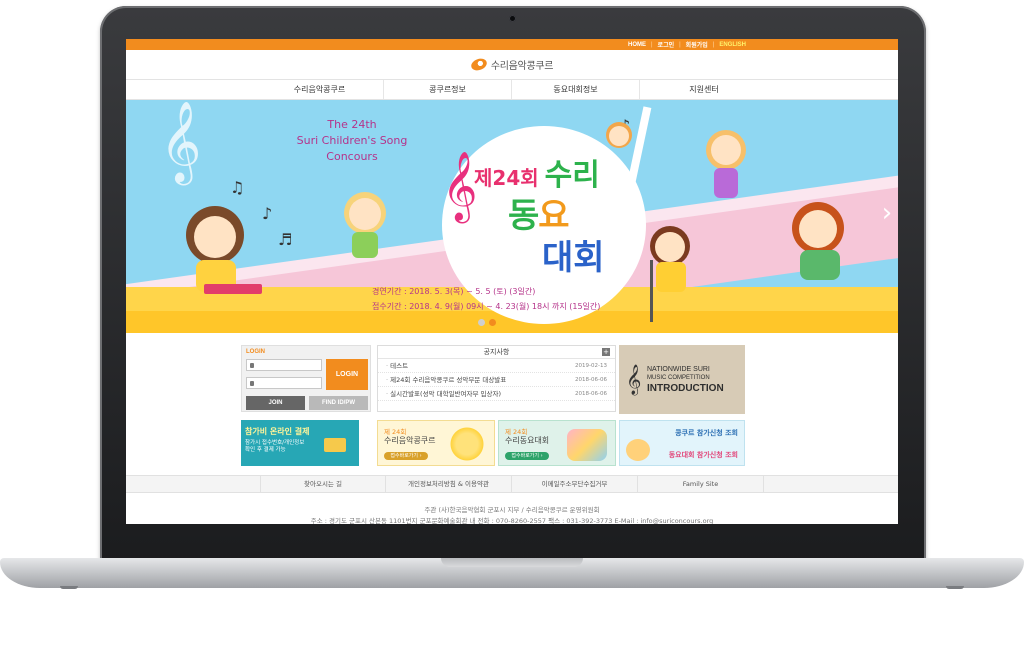  What do you see at coordinates (576, 89) in the screenshot?
I see `nav-item-song-contest-info: 동요대회정보` at bounding box center [576, 89].